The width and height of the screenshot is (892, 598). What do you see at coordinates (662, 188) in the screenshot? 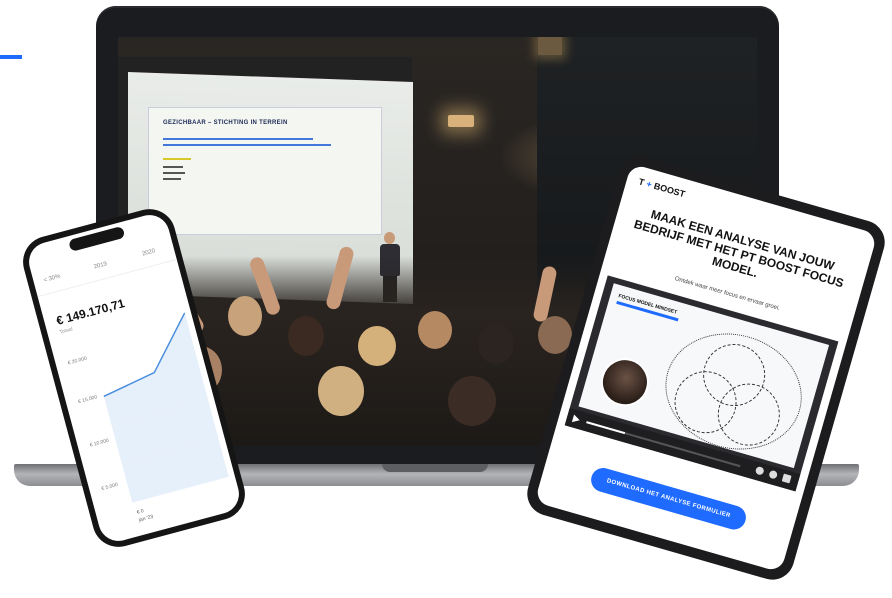
I see `pt-boost-logo: T + BOOST` at bounding box center [662, 188].